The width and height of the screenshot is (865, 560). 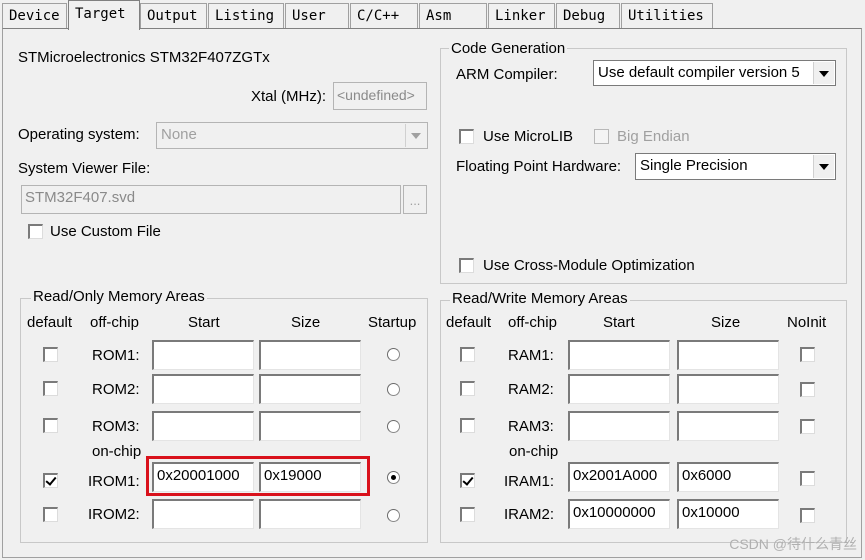 What do you see at coordinates (807, 515) in the screenshot?
I see `iram2-noinit-checkbox` at bounding box center [807, 515].